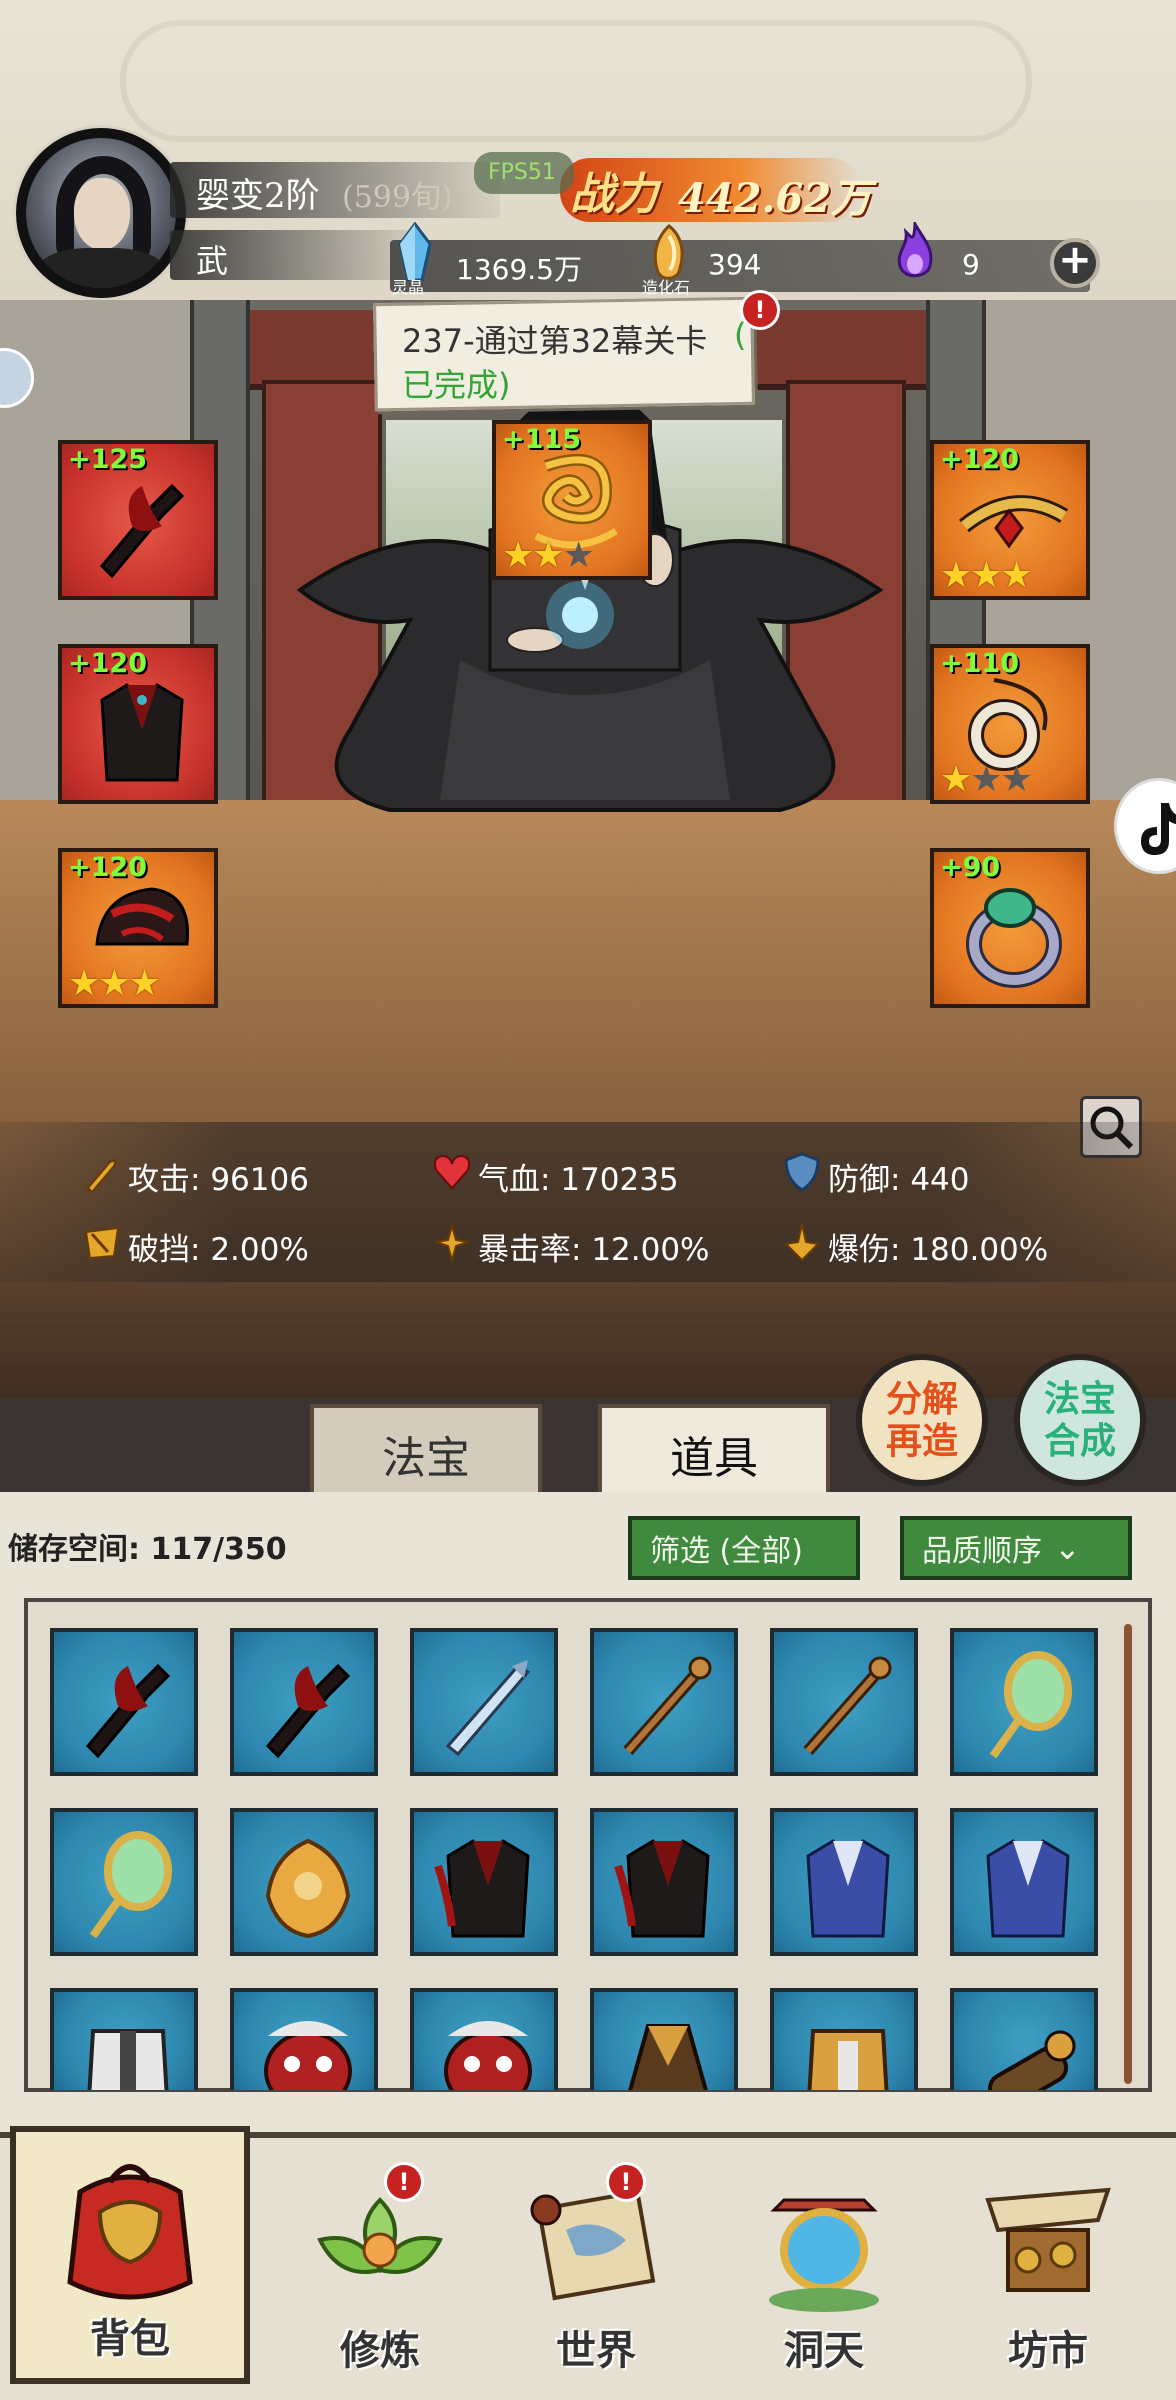 The width and height of the screenshot is (1176, 2400). Describe the element at coordinates (824, 2350) in the screenshot. I see `nav-label: 洞天` at that location.